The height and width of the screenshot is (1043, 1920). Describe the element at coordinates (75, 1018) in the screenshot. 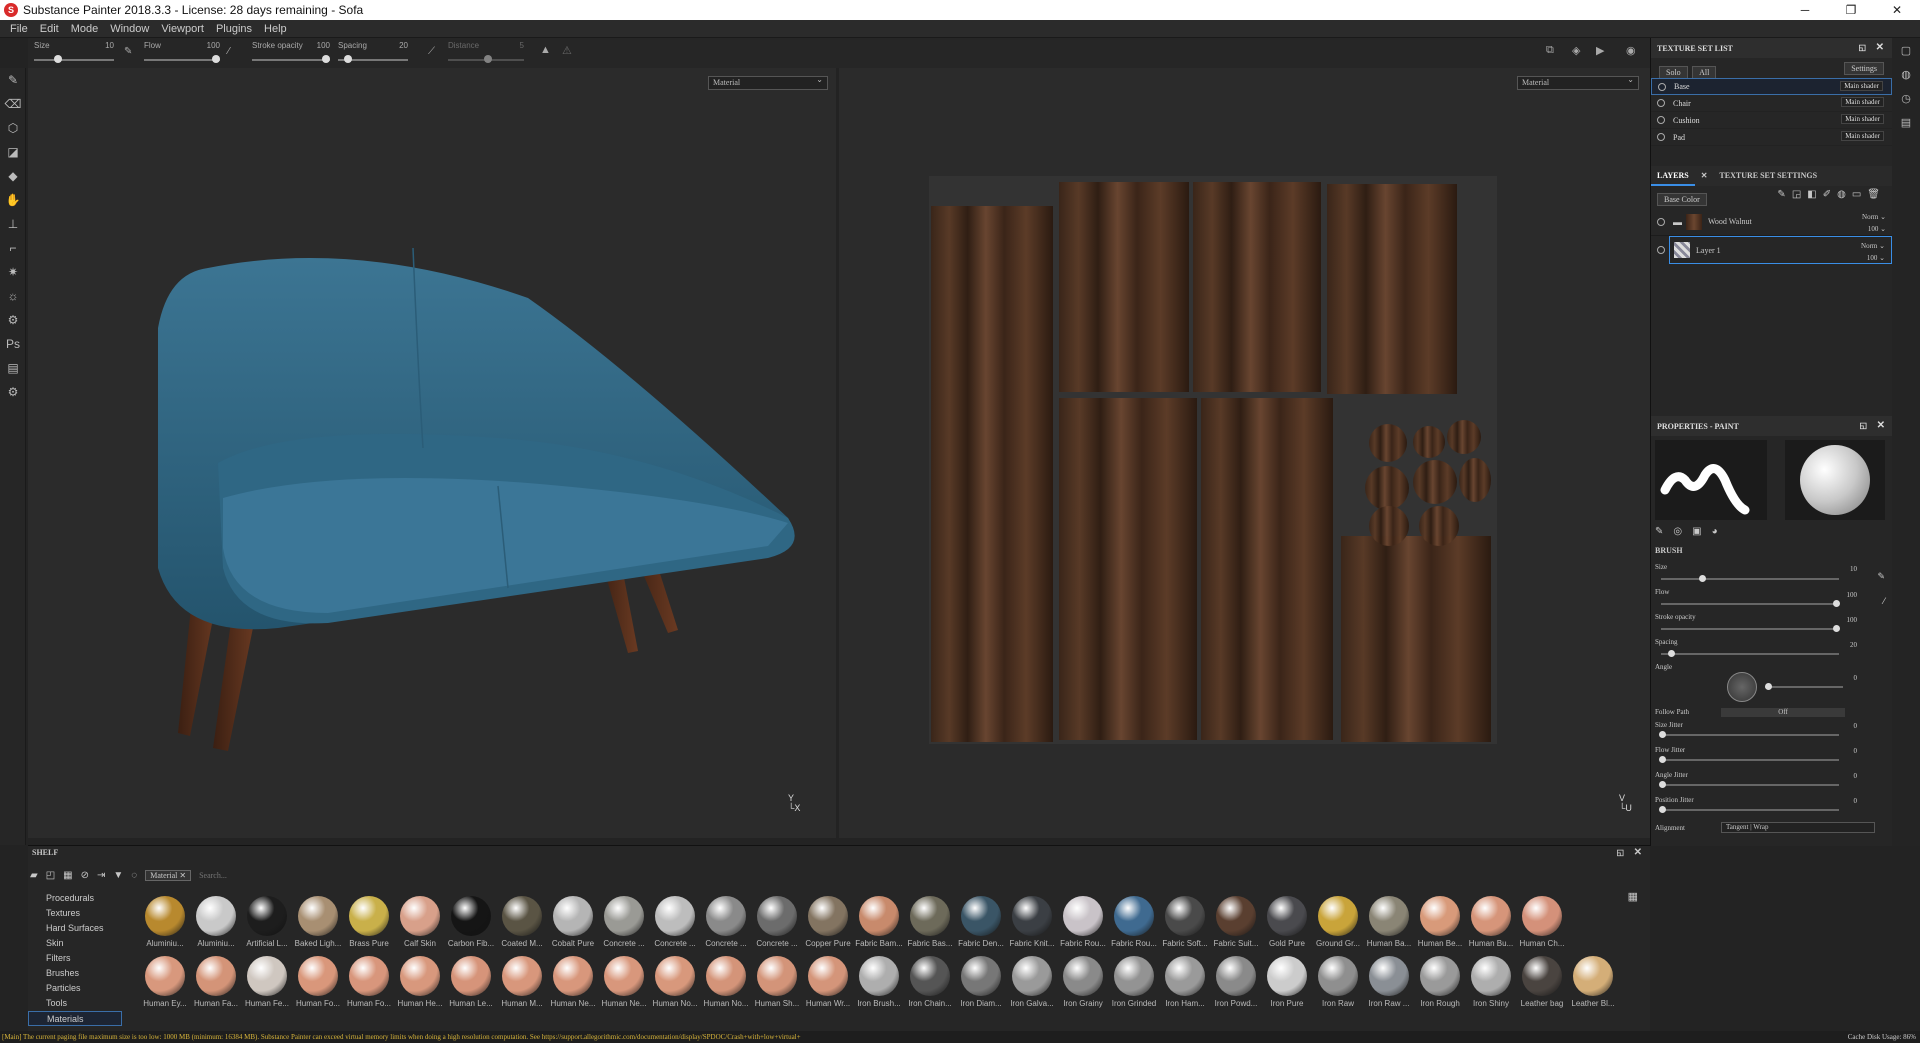

I see `category-materials: Materials` at that location.